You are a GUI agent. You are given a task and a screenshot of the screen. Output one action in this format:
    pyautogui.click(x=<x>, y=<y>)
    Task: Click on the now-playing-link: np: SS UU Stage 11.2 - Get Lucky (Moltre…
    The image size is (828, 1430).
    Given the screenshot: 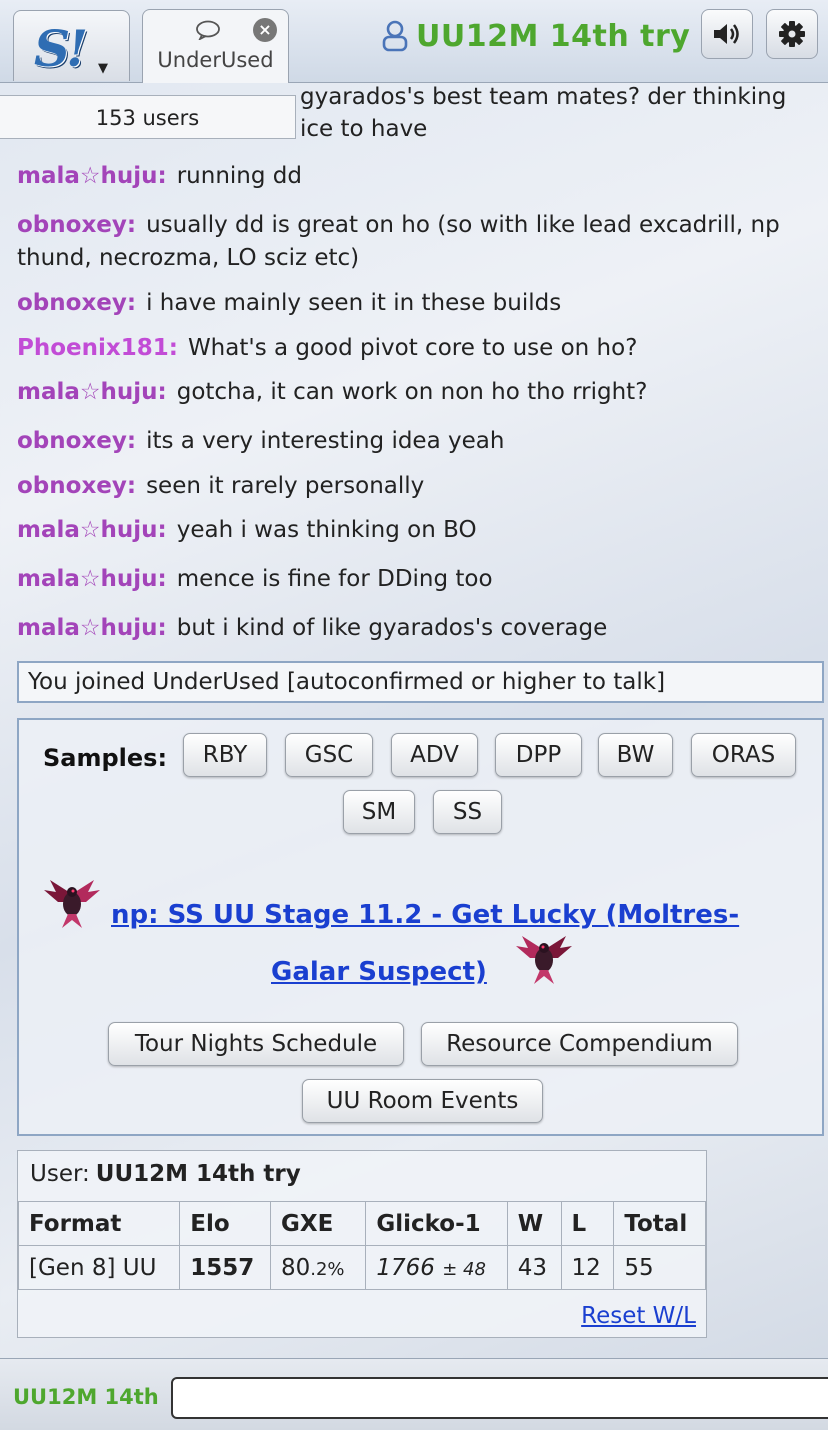 What is the action you would take?
    pyautogui.click(x=425, y=915)
    